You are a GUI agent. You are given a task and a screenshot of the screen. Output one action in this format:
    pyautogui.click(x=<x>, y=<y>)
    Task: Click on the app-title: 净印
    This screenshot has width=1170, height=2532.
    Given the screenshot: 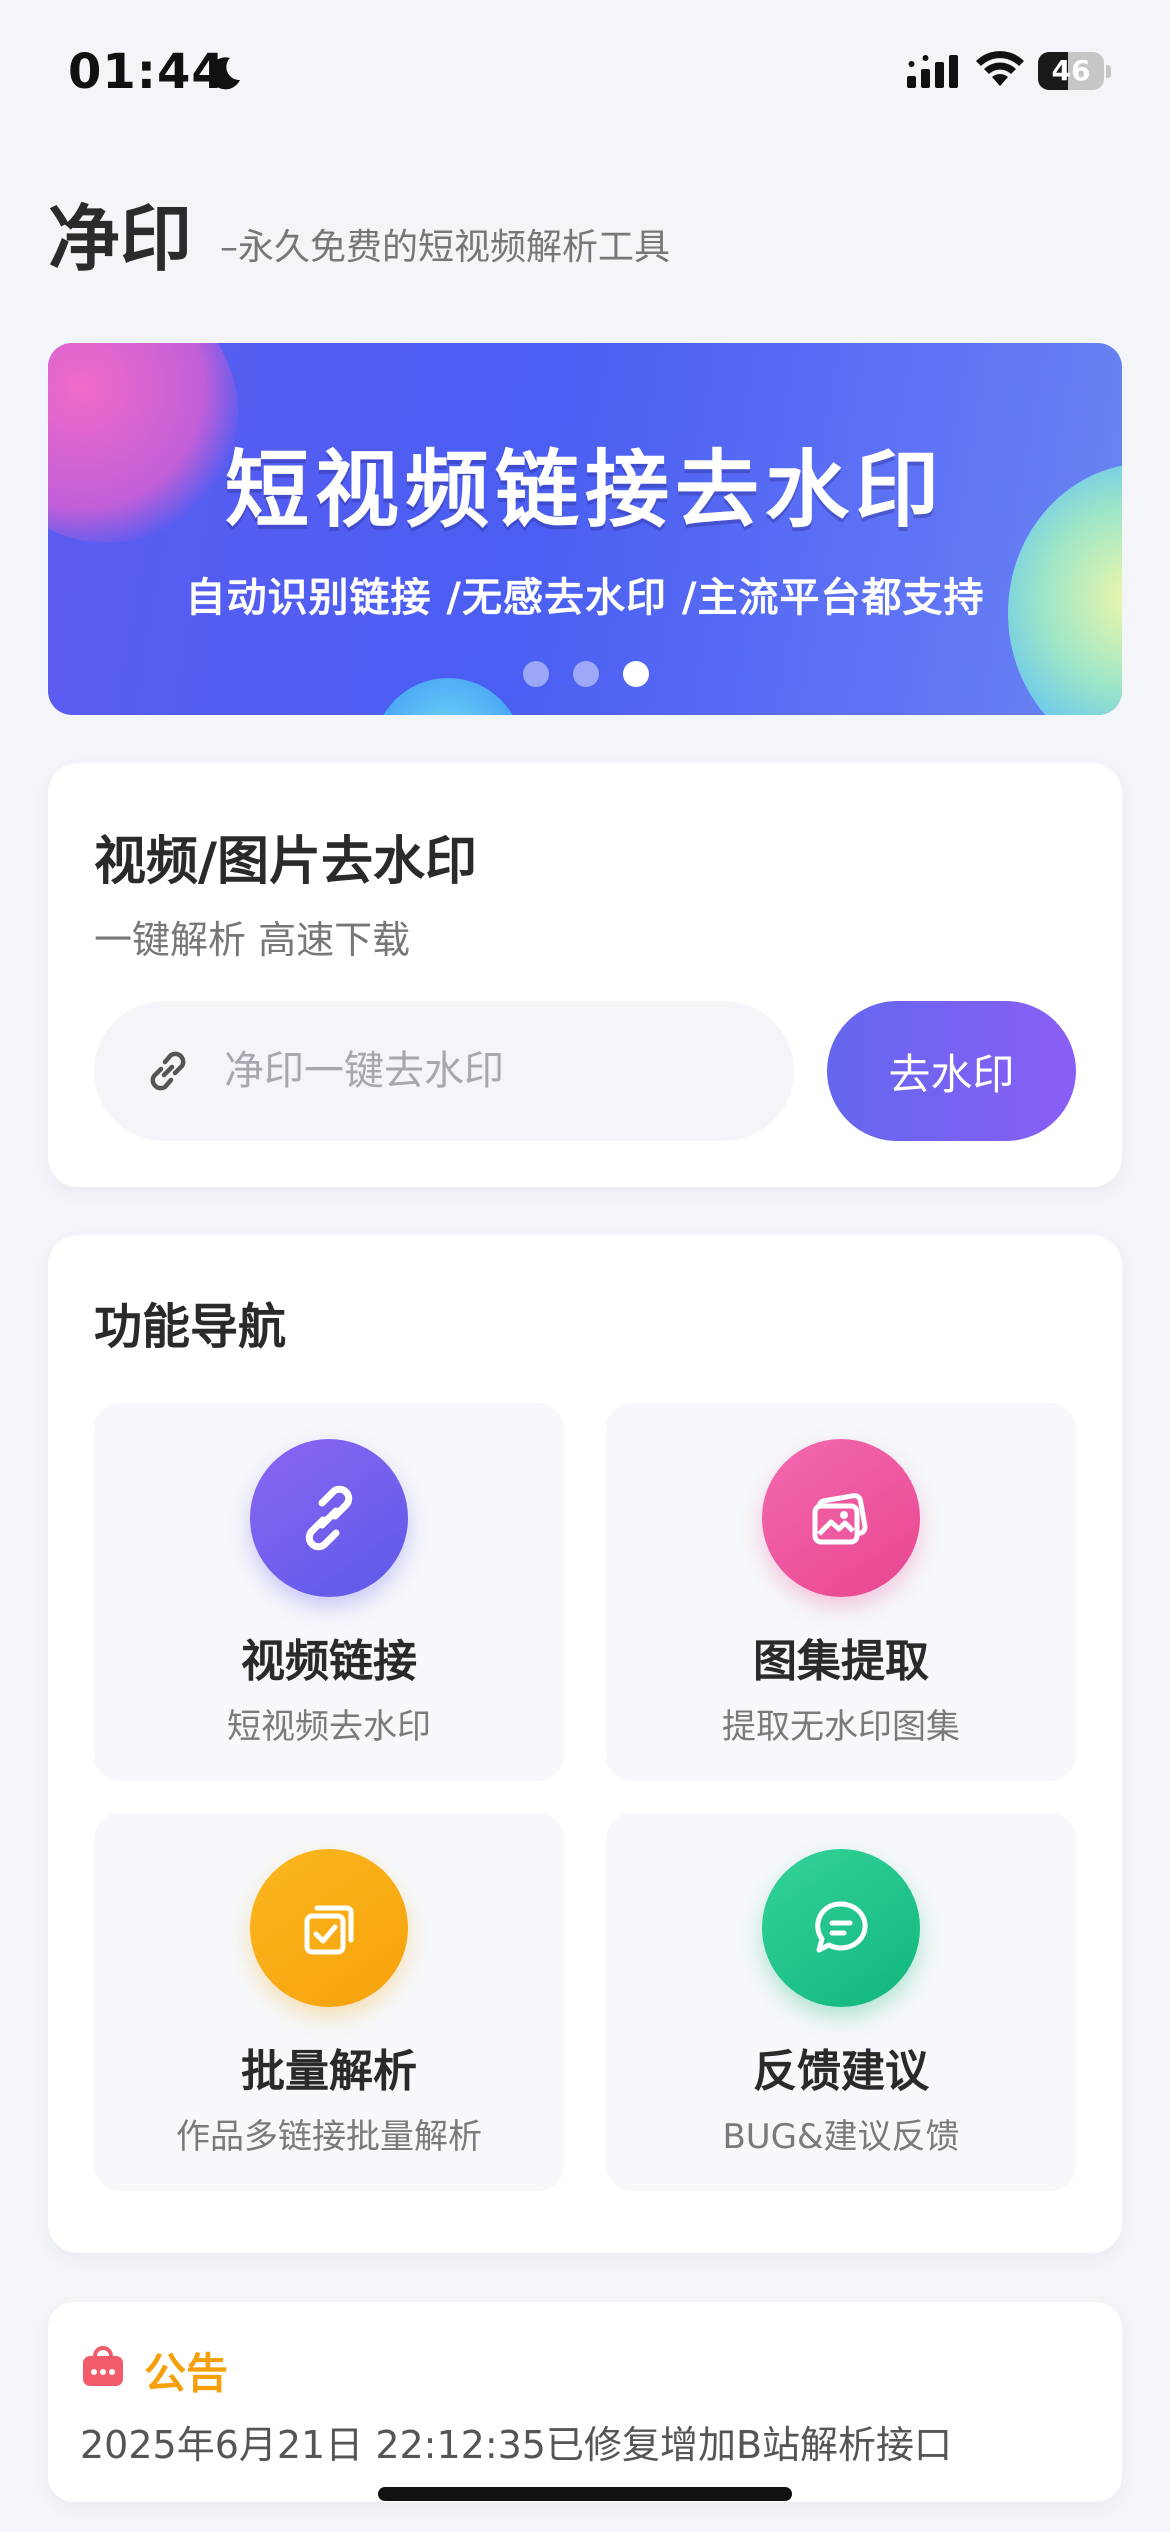 What is the action you would take?
    pyautogui.click(x=120, y=239)
    